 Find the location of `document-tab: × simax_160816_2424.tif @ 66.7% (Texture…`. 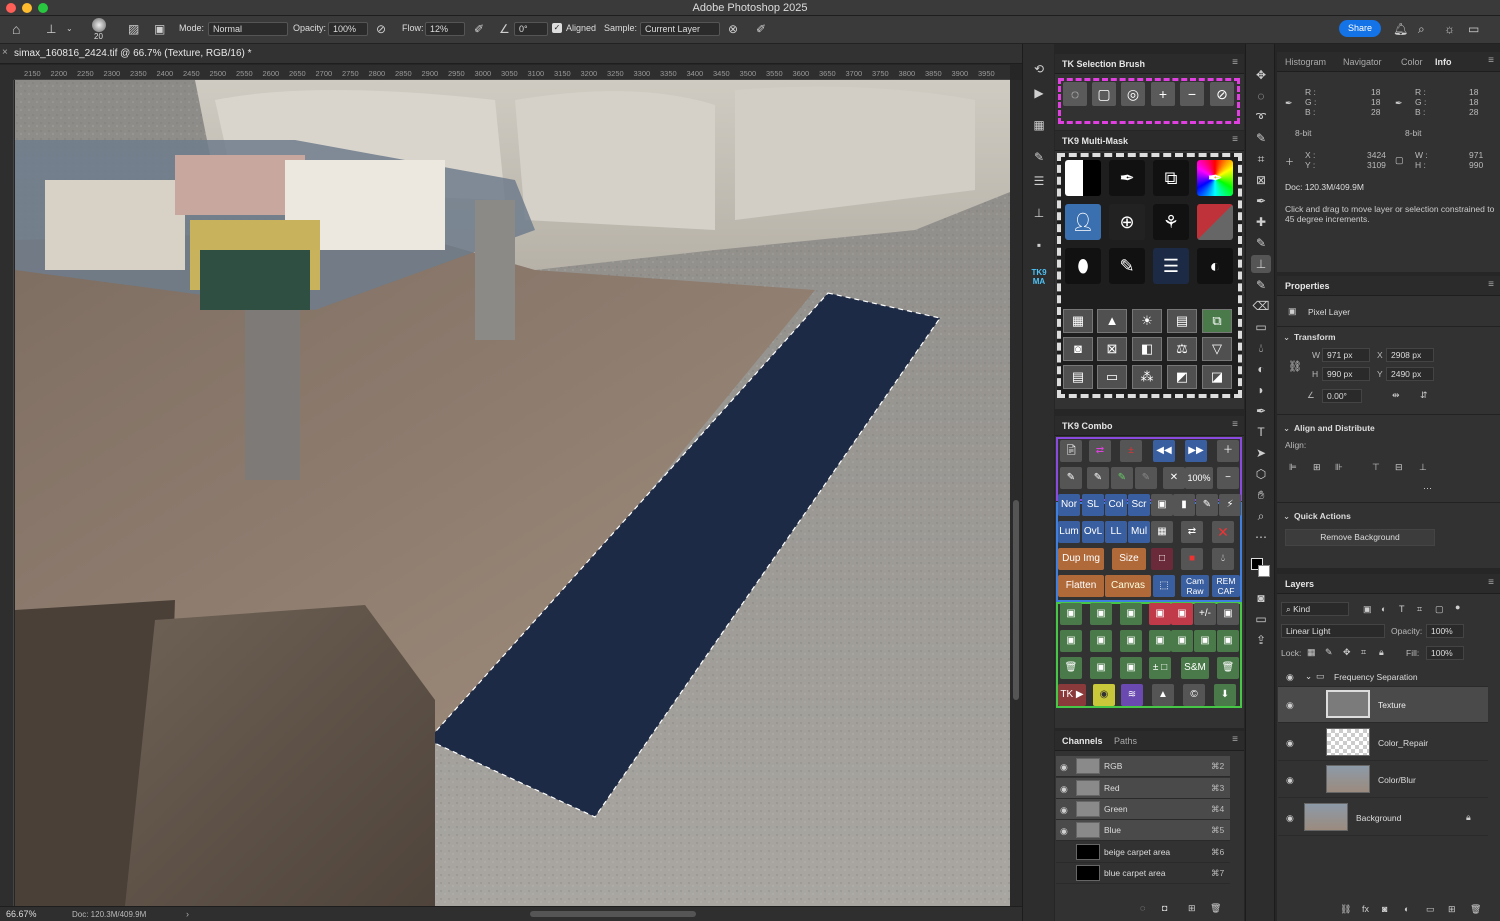

document-tab: × simax_160816_2424.tif @ 66.7% (Texture… is located at coordinates (511, 54).